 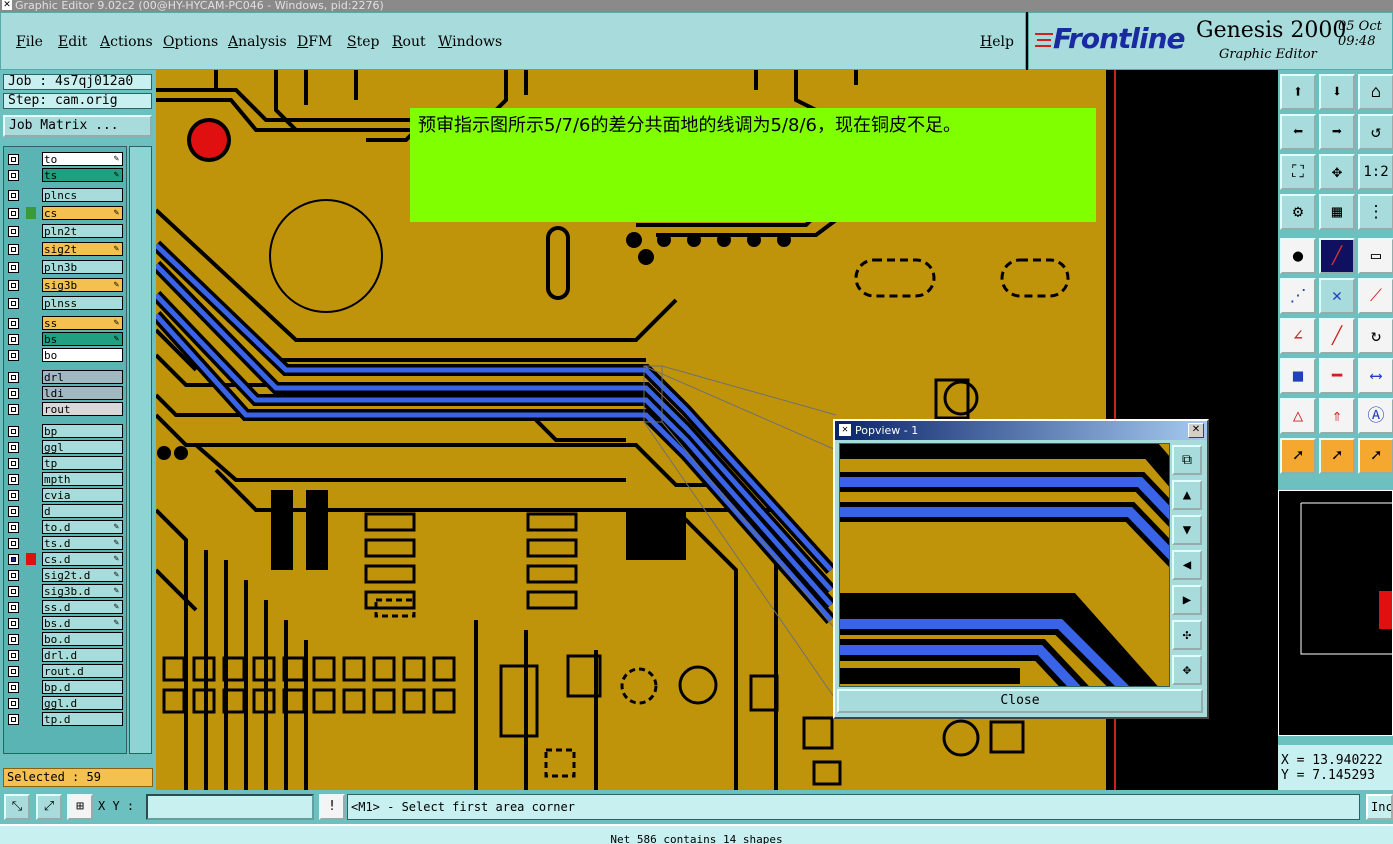 I want to click on snap-mode-icon: ⤡, so click(x=17, y=807).